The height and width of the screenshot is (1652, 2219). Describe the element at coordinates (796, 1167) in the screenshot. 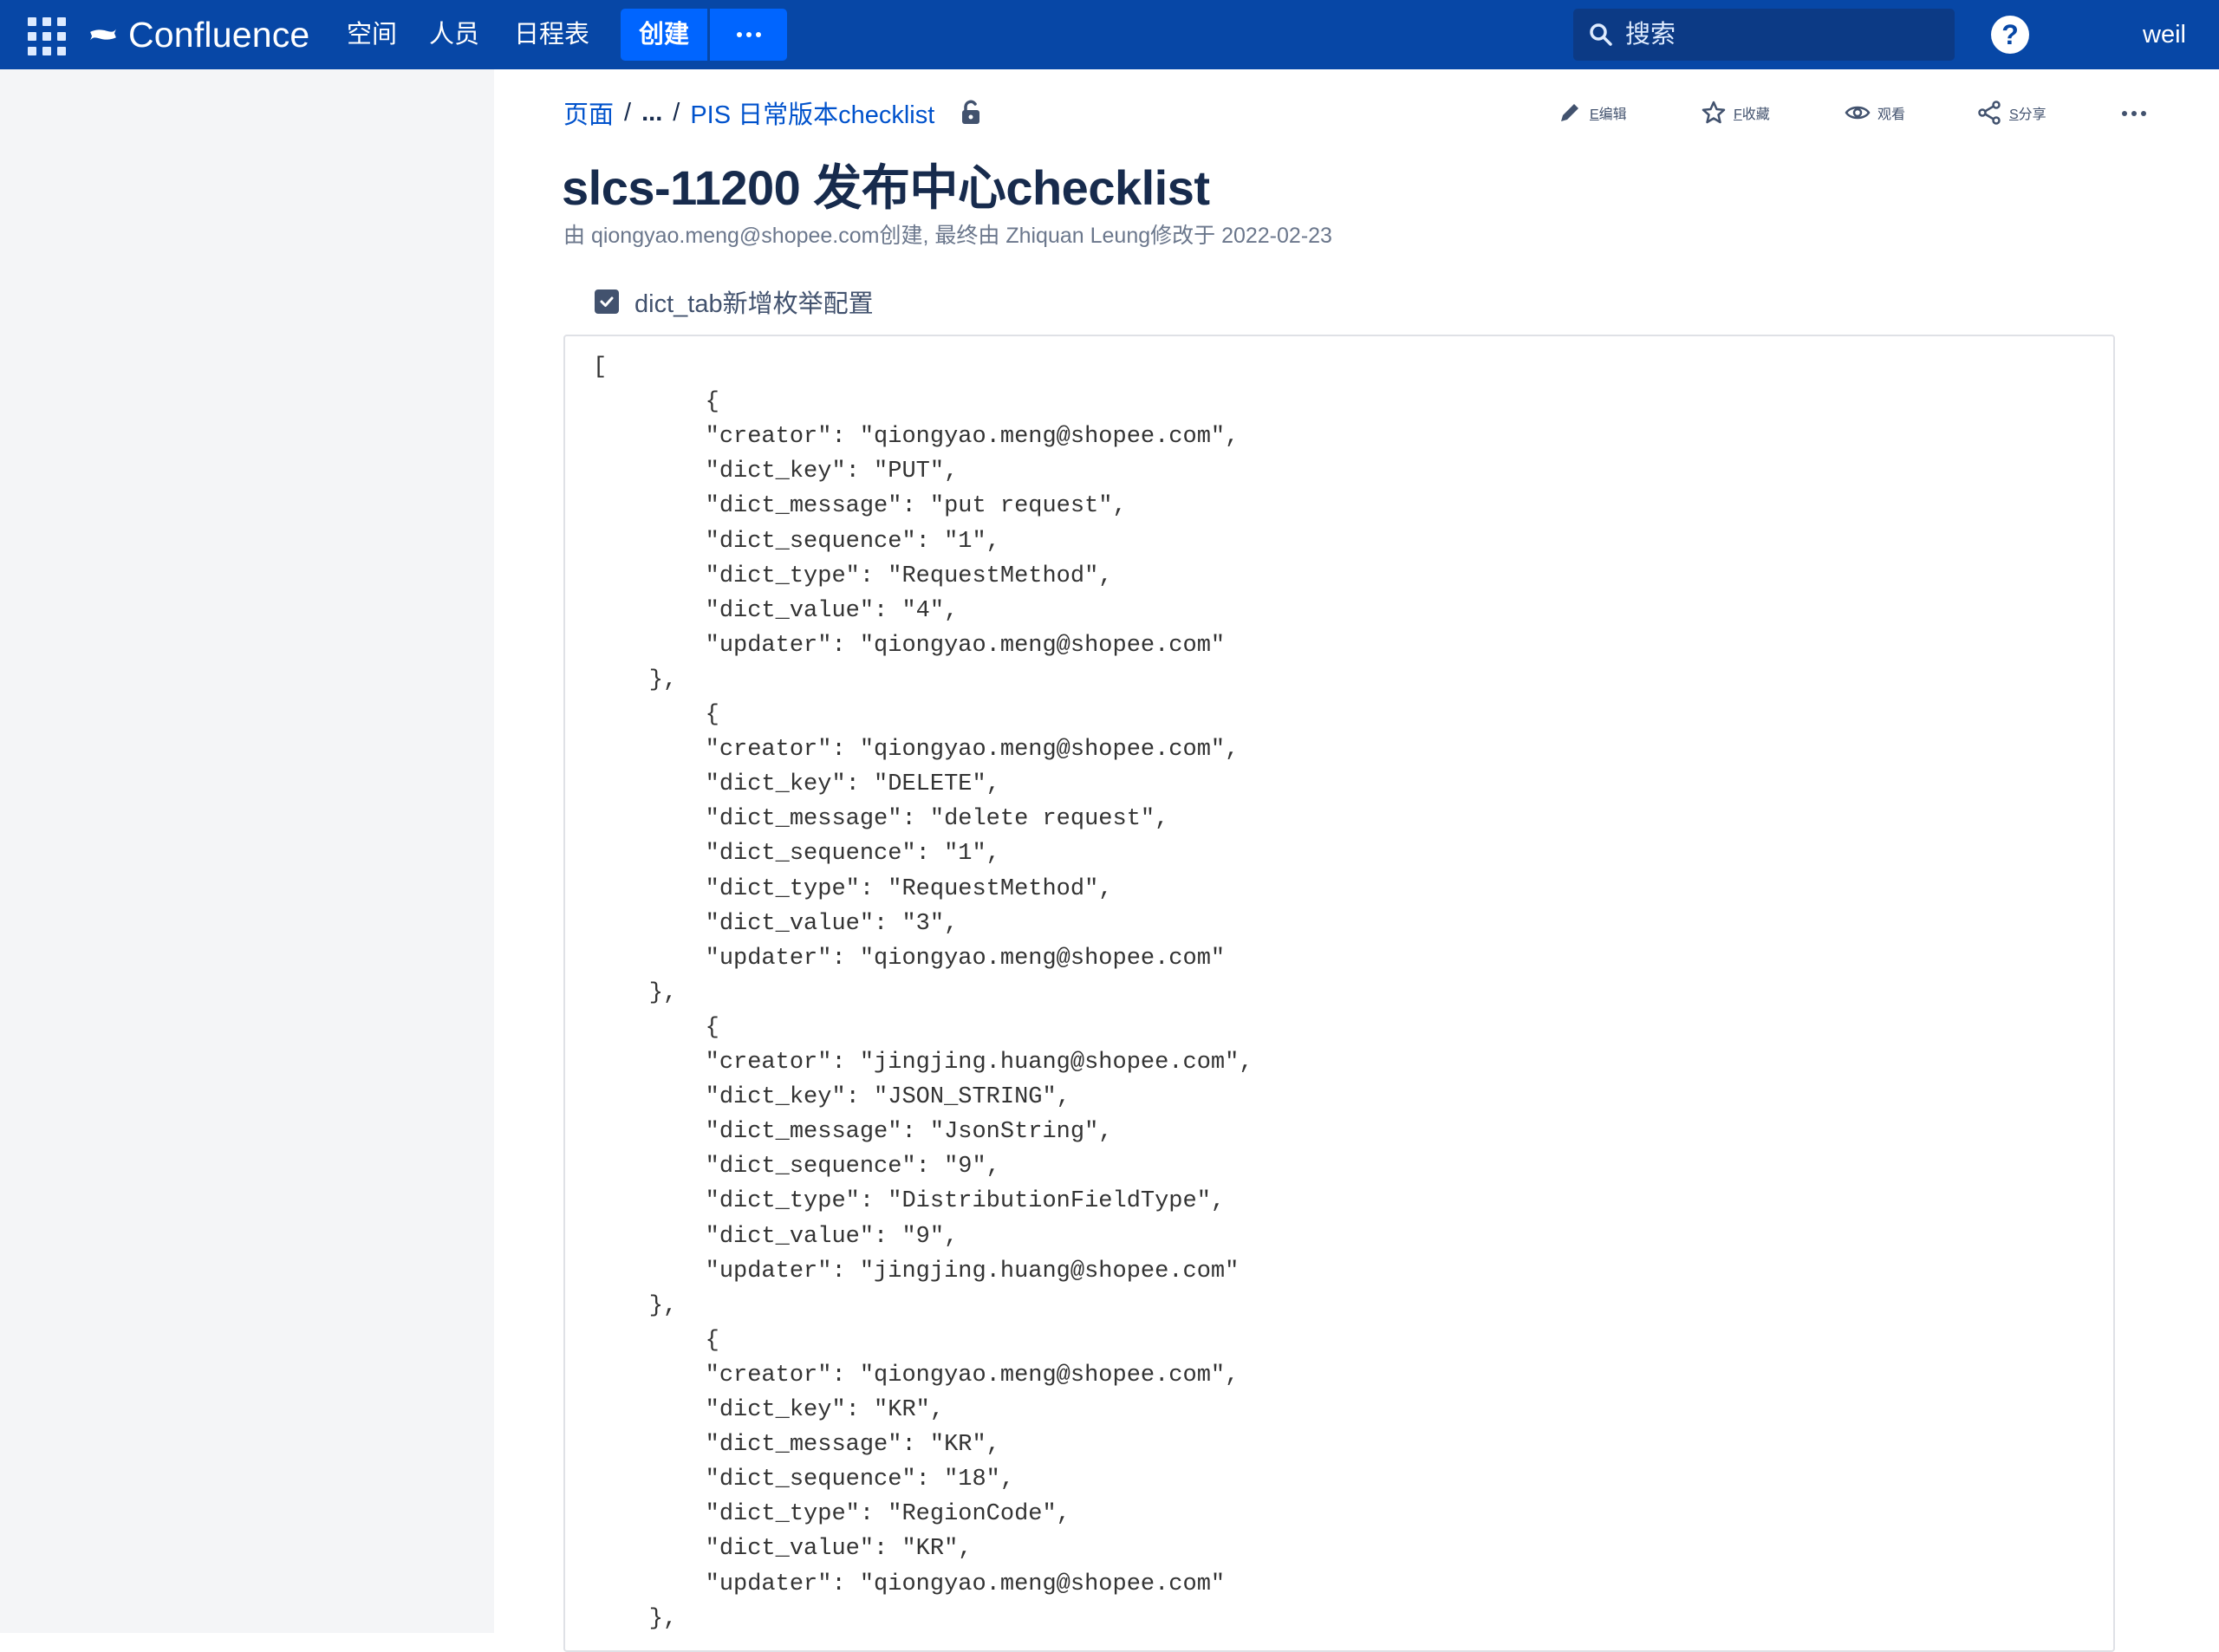

I see `code-line: "dict_sequence": "9",` at that location.